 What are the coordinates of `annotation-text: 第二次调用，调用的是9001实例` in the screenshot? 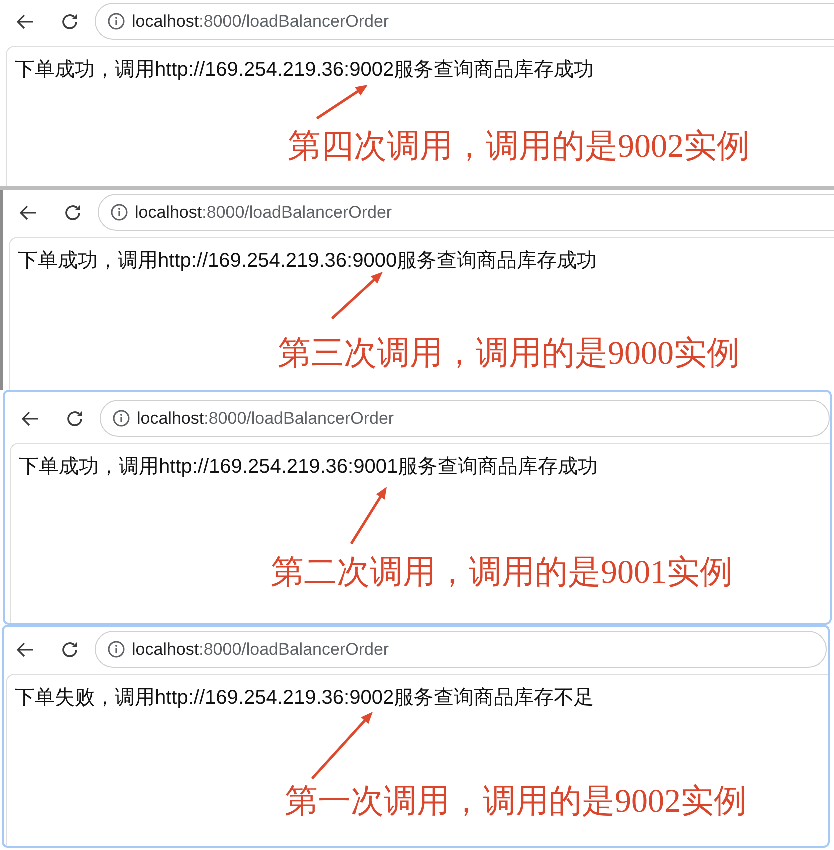 It's located at (502, 573).